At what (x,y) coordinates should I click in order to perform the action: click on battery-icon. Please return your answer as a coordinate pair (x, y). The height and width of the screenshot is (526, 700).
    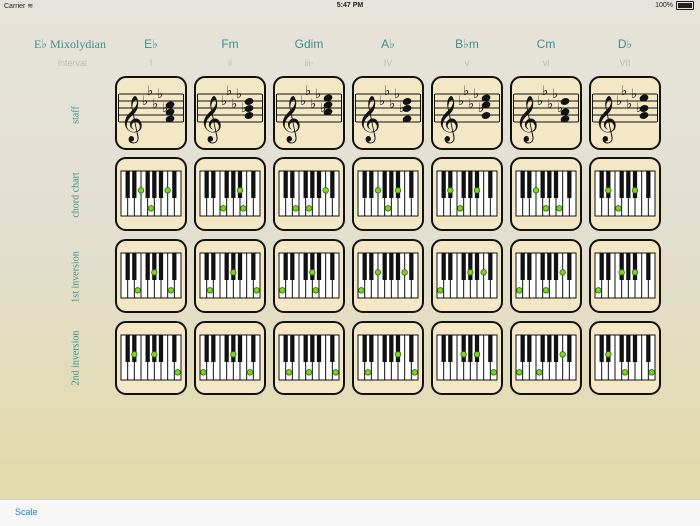
    Looking at the image, I should click on (685, 5).